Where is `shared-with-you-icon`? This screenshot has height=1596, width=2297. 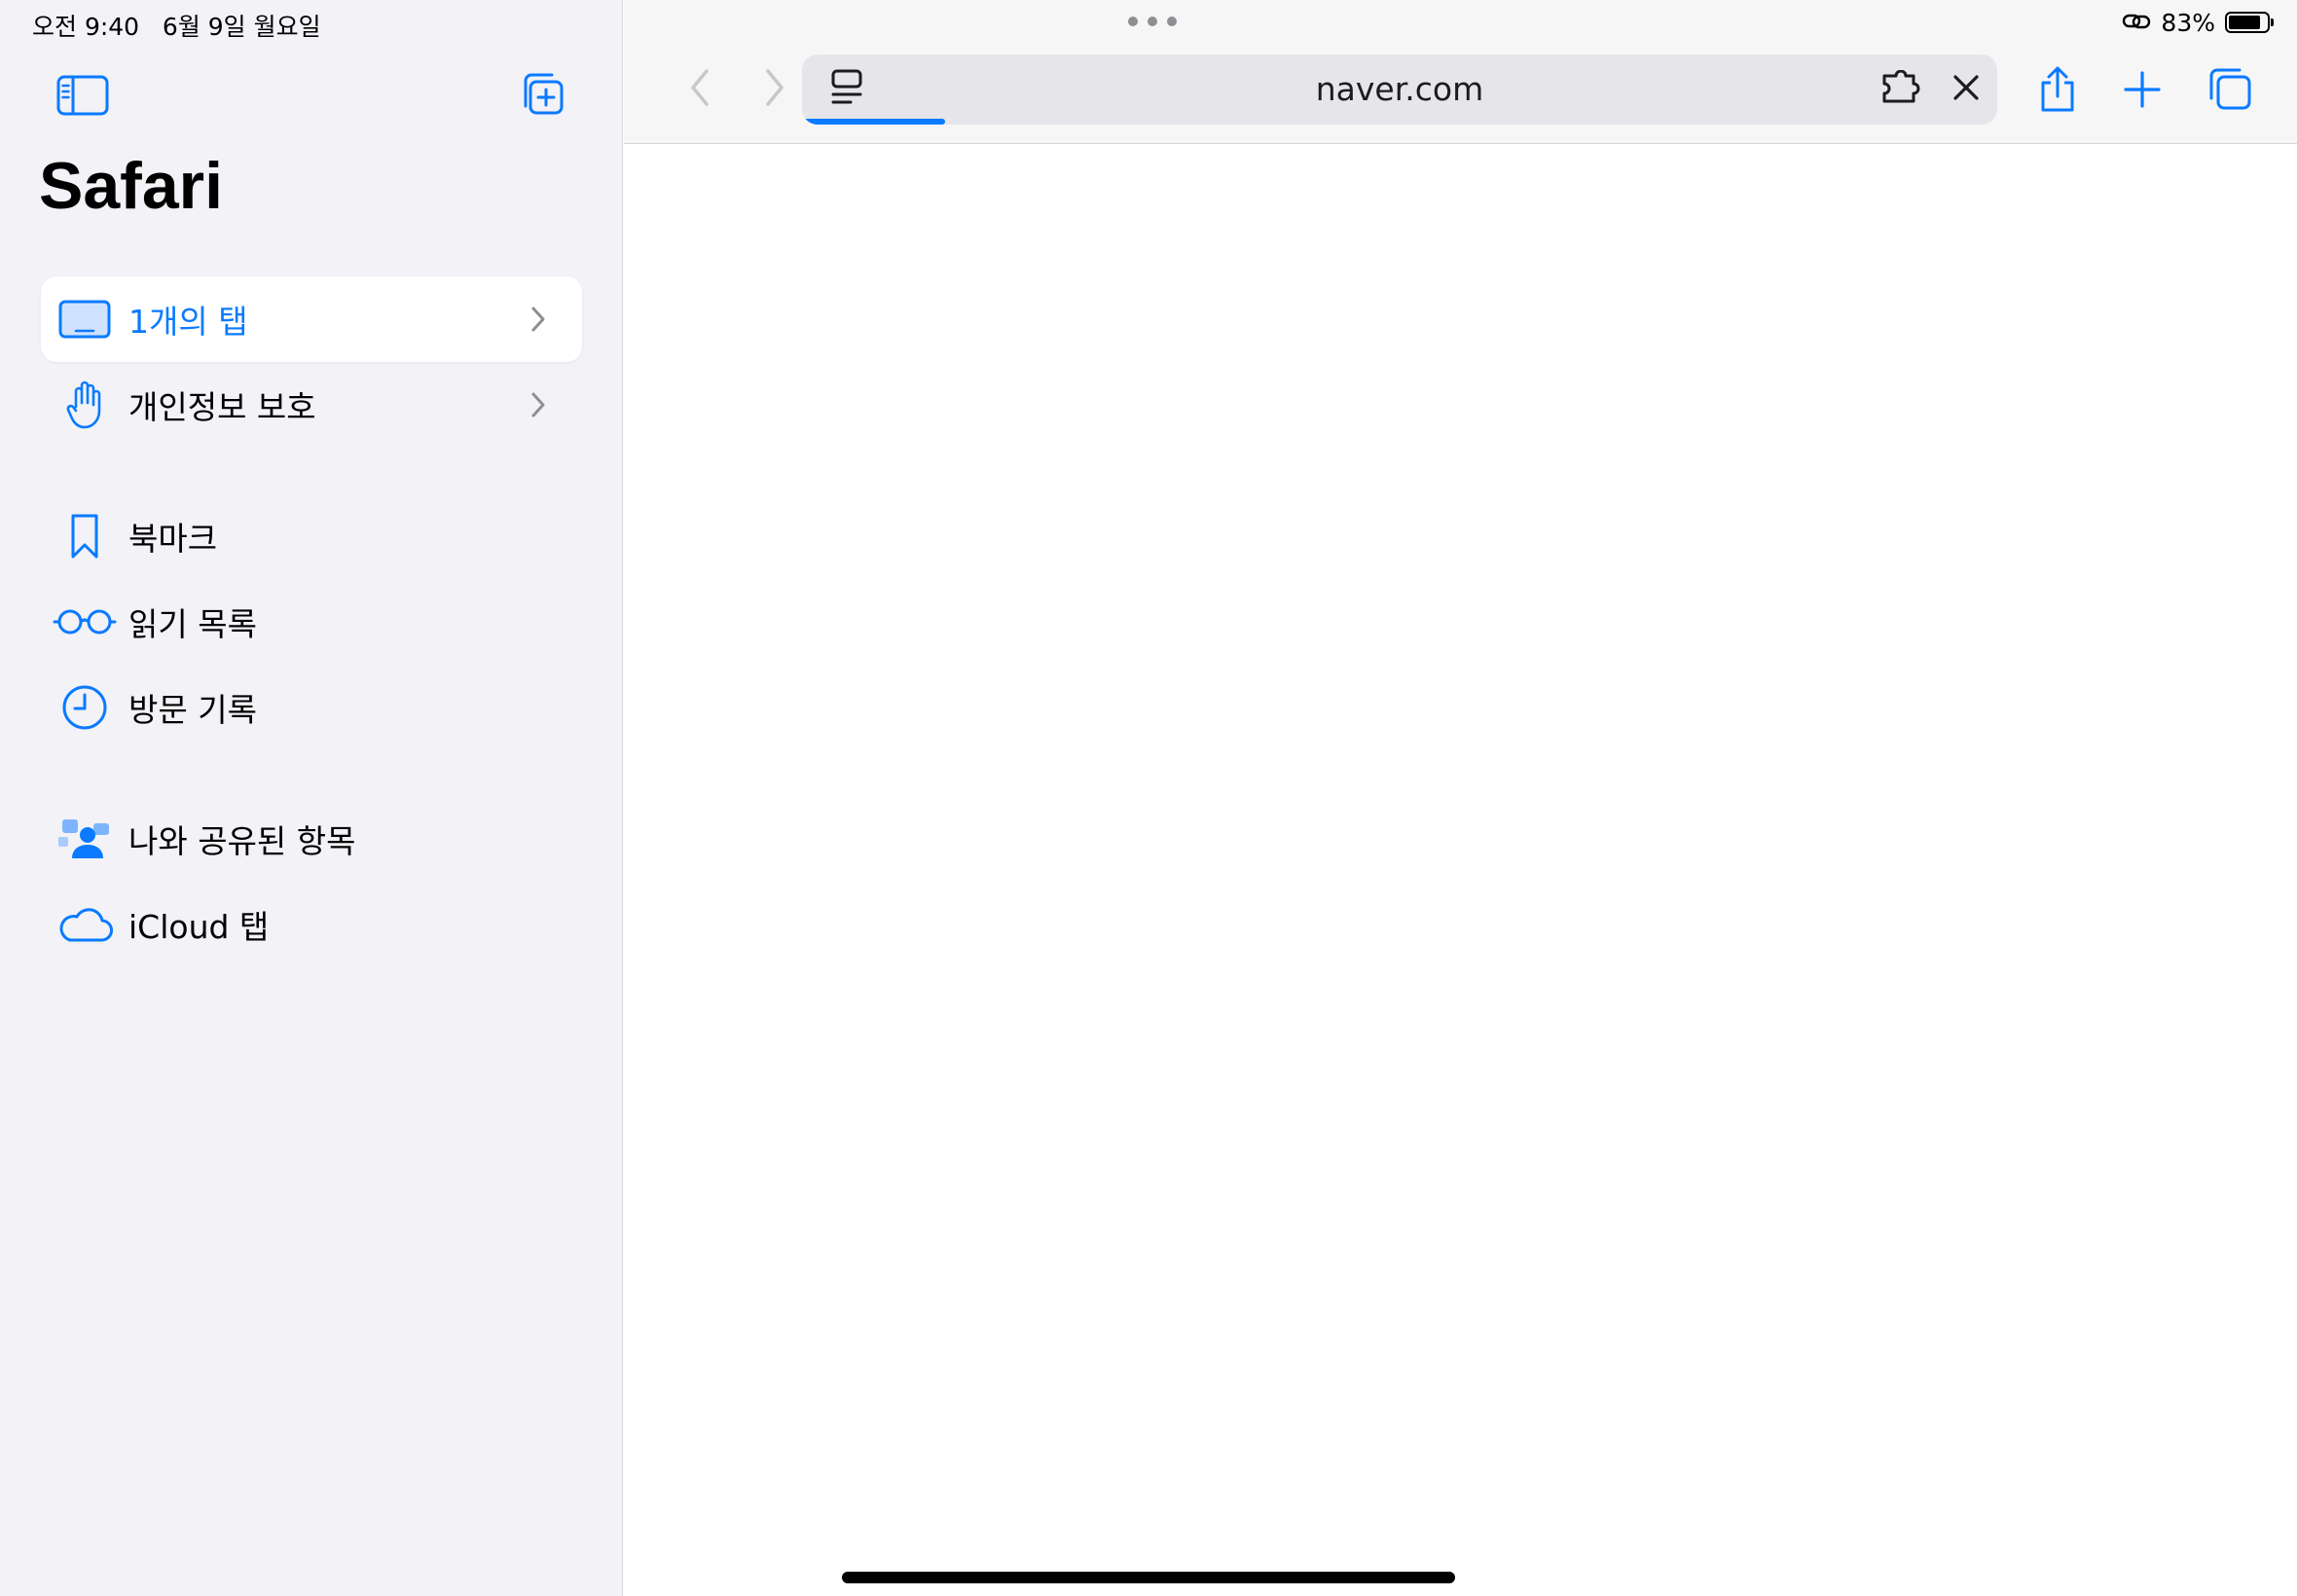
shared-with-you-icon is located at coordinates (85, 839).